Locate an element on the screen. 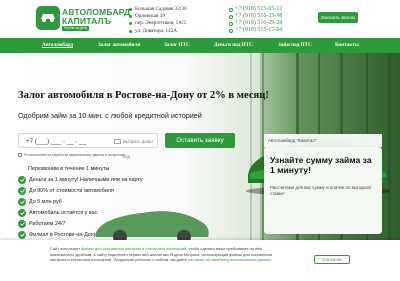 The height and width of the screenshot is (281, 400). phone-link: +7 (918) 516-29-28 is located at coordinates (255, 23).